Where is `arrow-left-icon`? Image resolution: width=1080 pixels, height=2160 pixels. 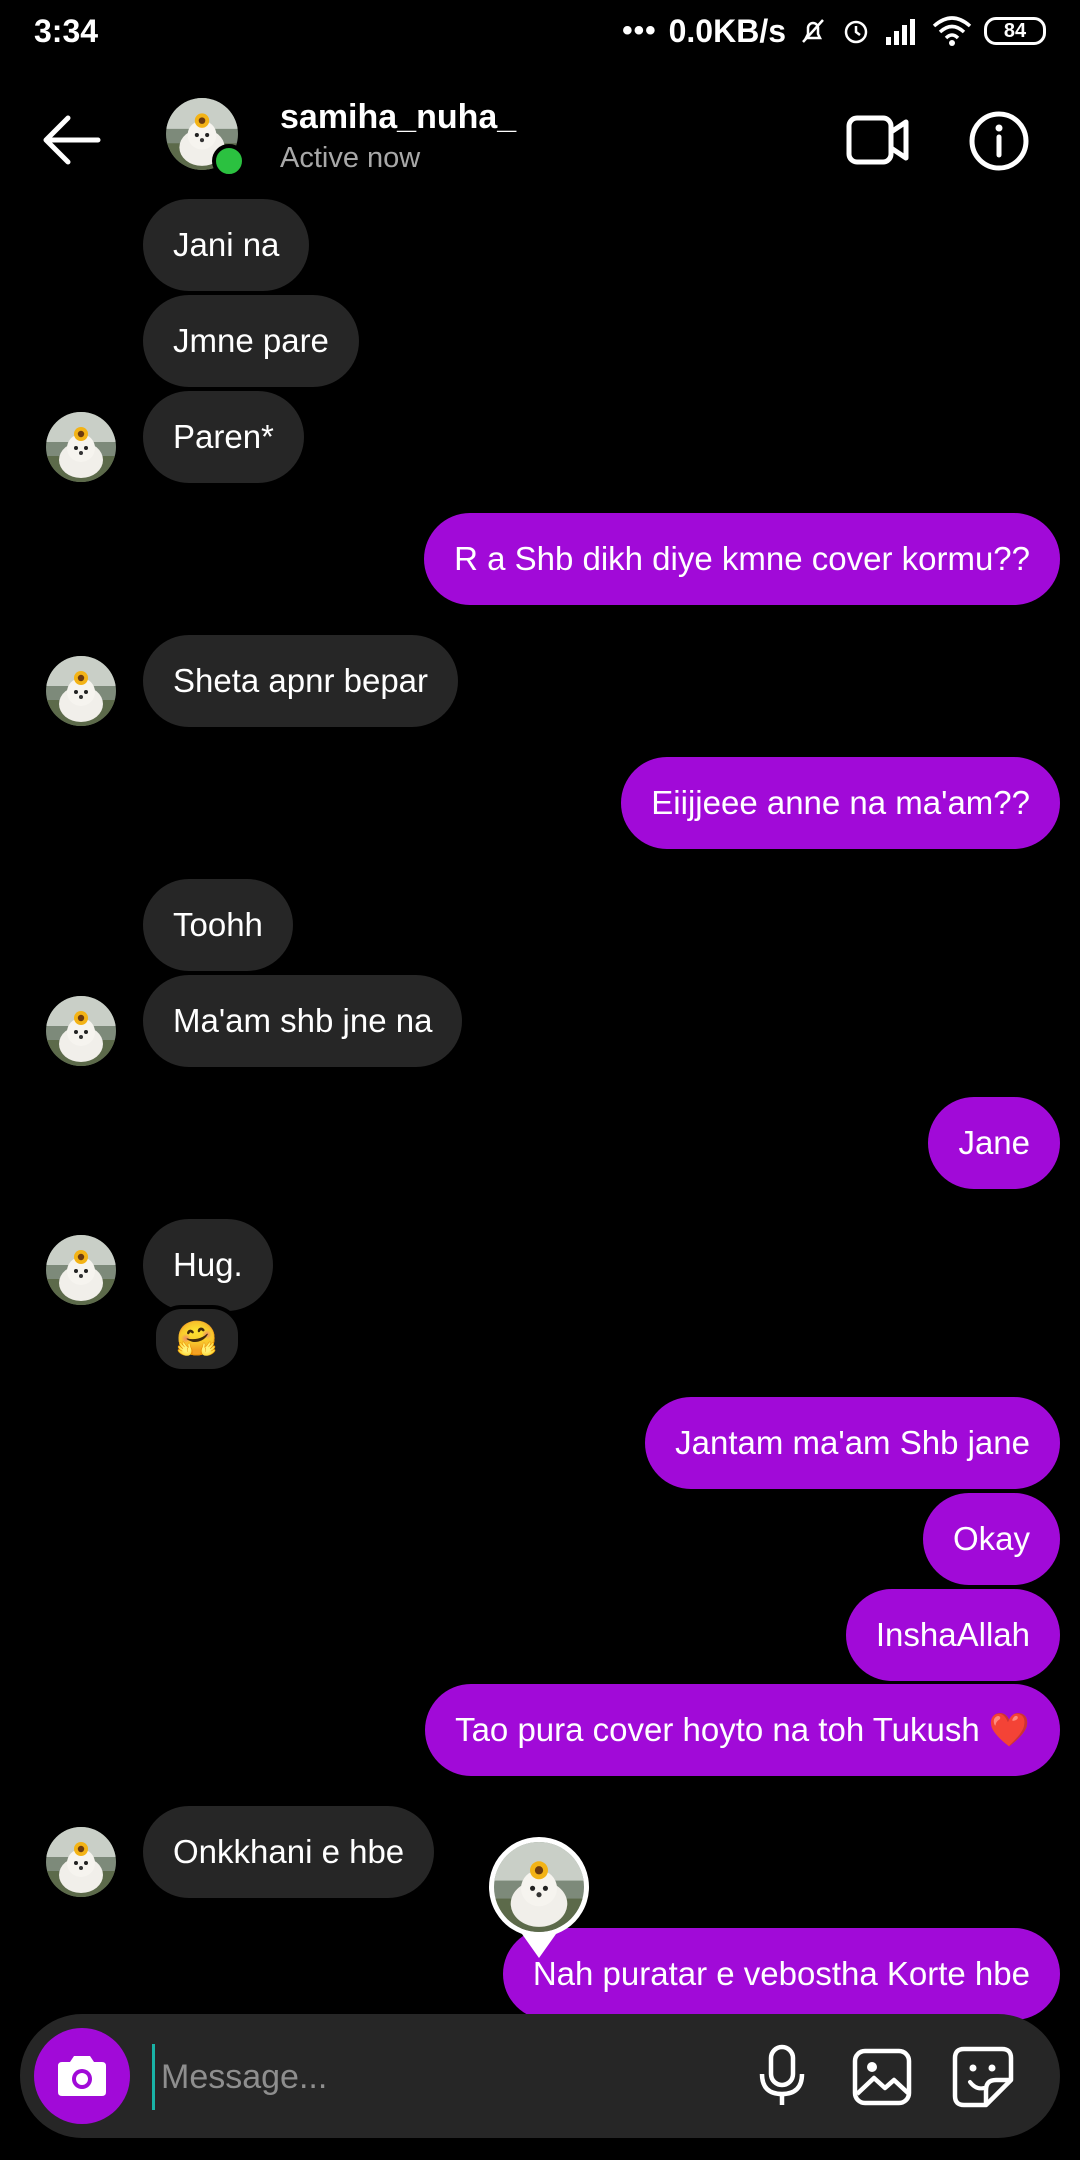
arrow-left-icon is located at coordinates (72, 140).